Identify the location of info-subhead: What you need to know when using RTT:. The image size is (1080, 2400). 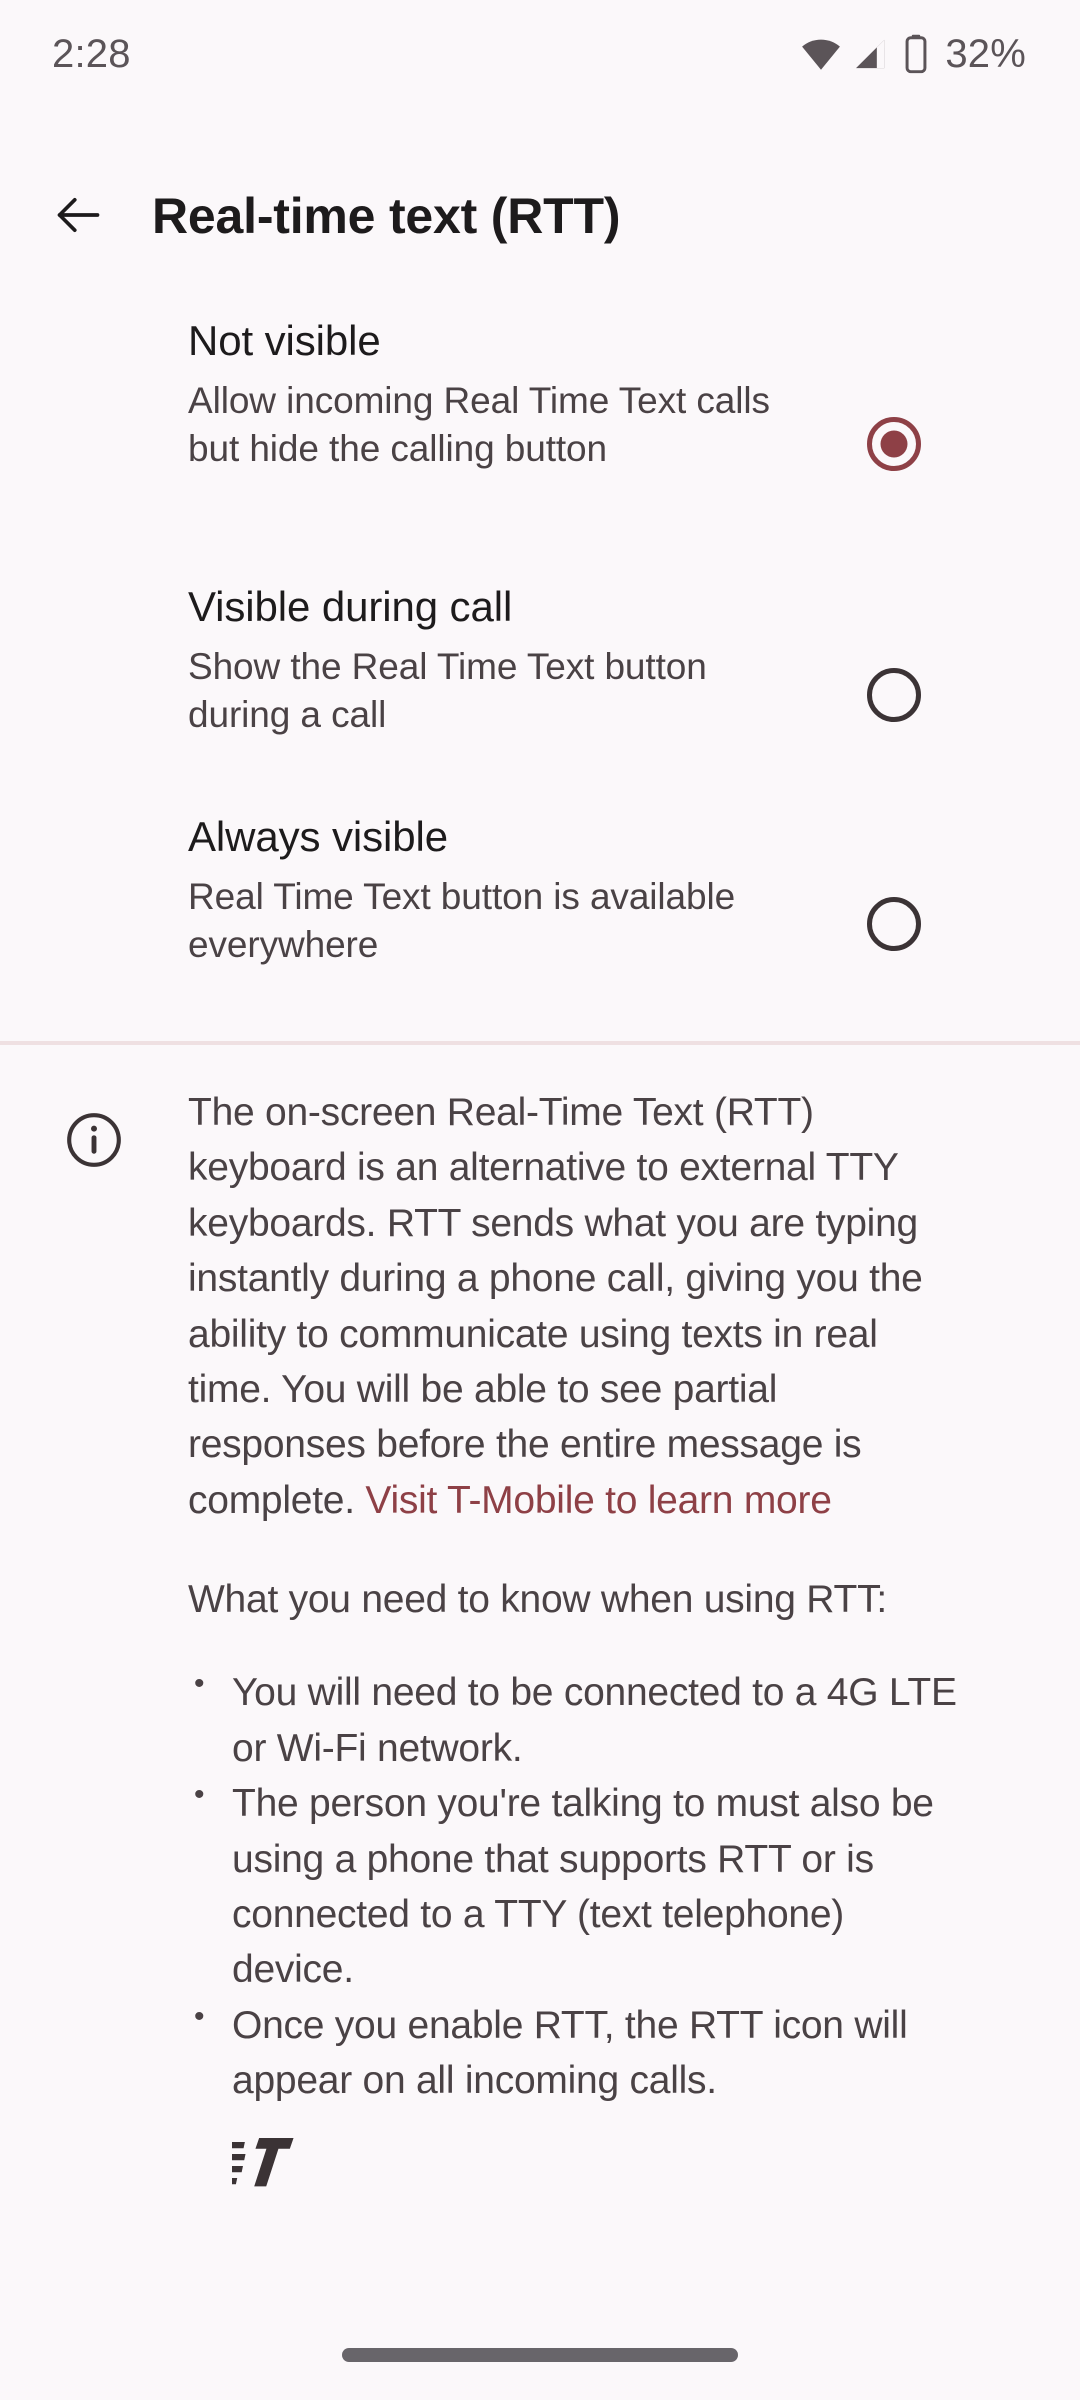
(537, 1599).